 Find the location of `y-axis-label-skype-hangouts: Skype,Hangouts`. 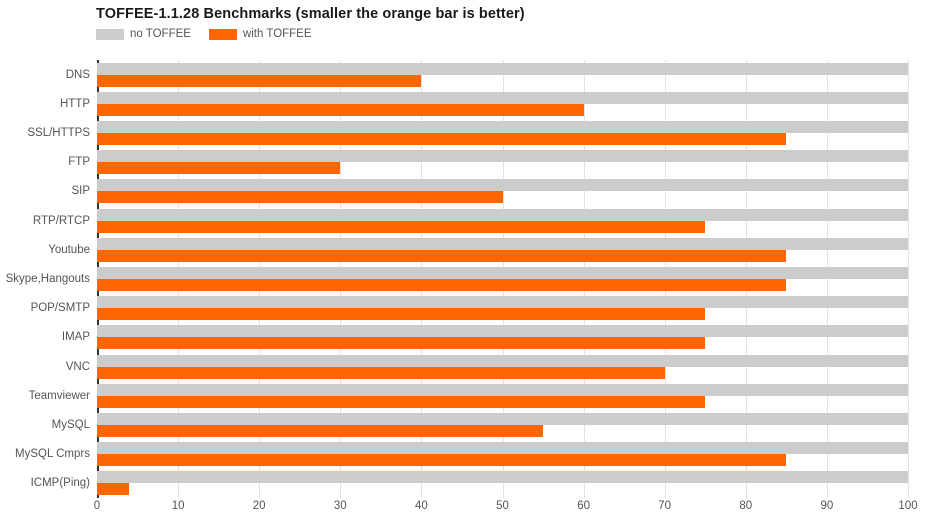

y-axis-label-skype-hangouts: Skype,Hangouts is located at coordinates (47, 279).